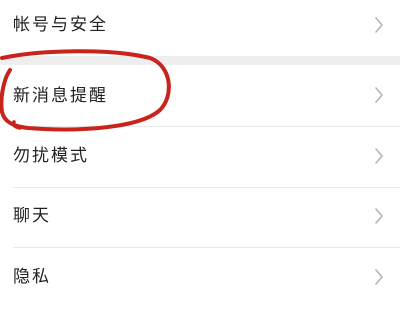 This screenshot has height=310, width=400. I want to click on settings-item-label: 聊天, so click(32, 216).